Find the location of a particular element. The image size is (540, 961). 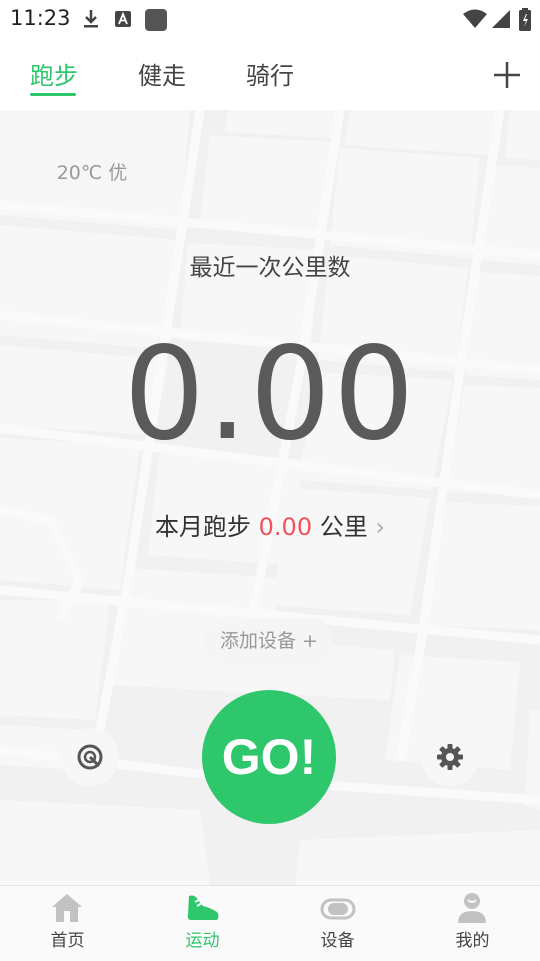

month-running-summary: 本月跑步 0.00 公里 › is located at coordinates (270, 524).